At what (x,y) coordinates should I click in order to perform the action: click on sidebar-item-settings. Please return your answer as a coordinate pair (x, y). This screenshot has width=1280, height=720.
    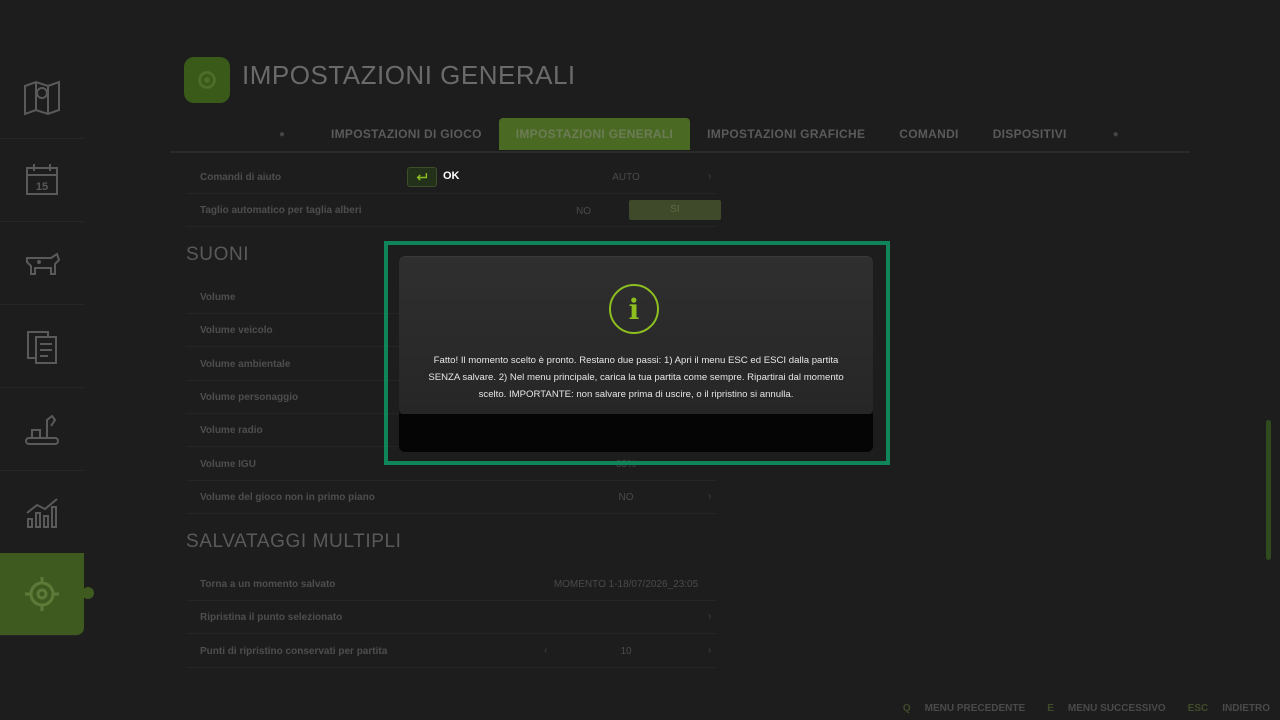
    Looking at the image, I should click on (47, 594).